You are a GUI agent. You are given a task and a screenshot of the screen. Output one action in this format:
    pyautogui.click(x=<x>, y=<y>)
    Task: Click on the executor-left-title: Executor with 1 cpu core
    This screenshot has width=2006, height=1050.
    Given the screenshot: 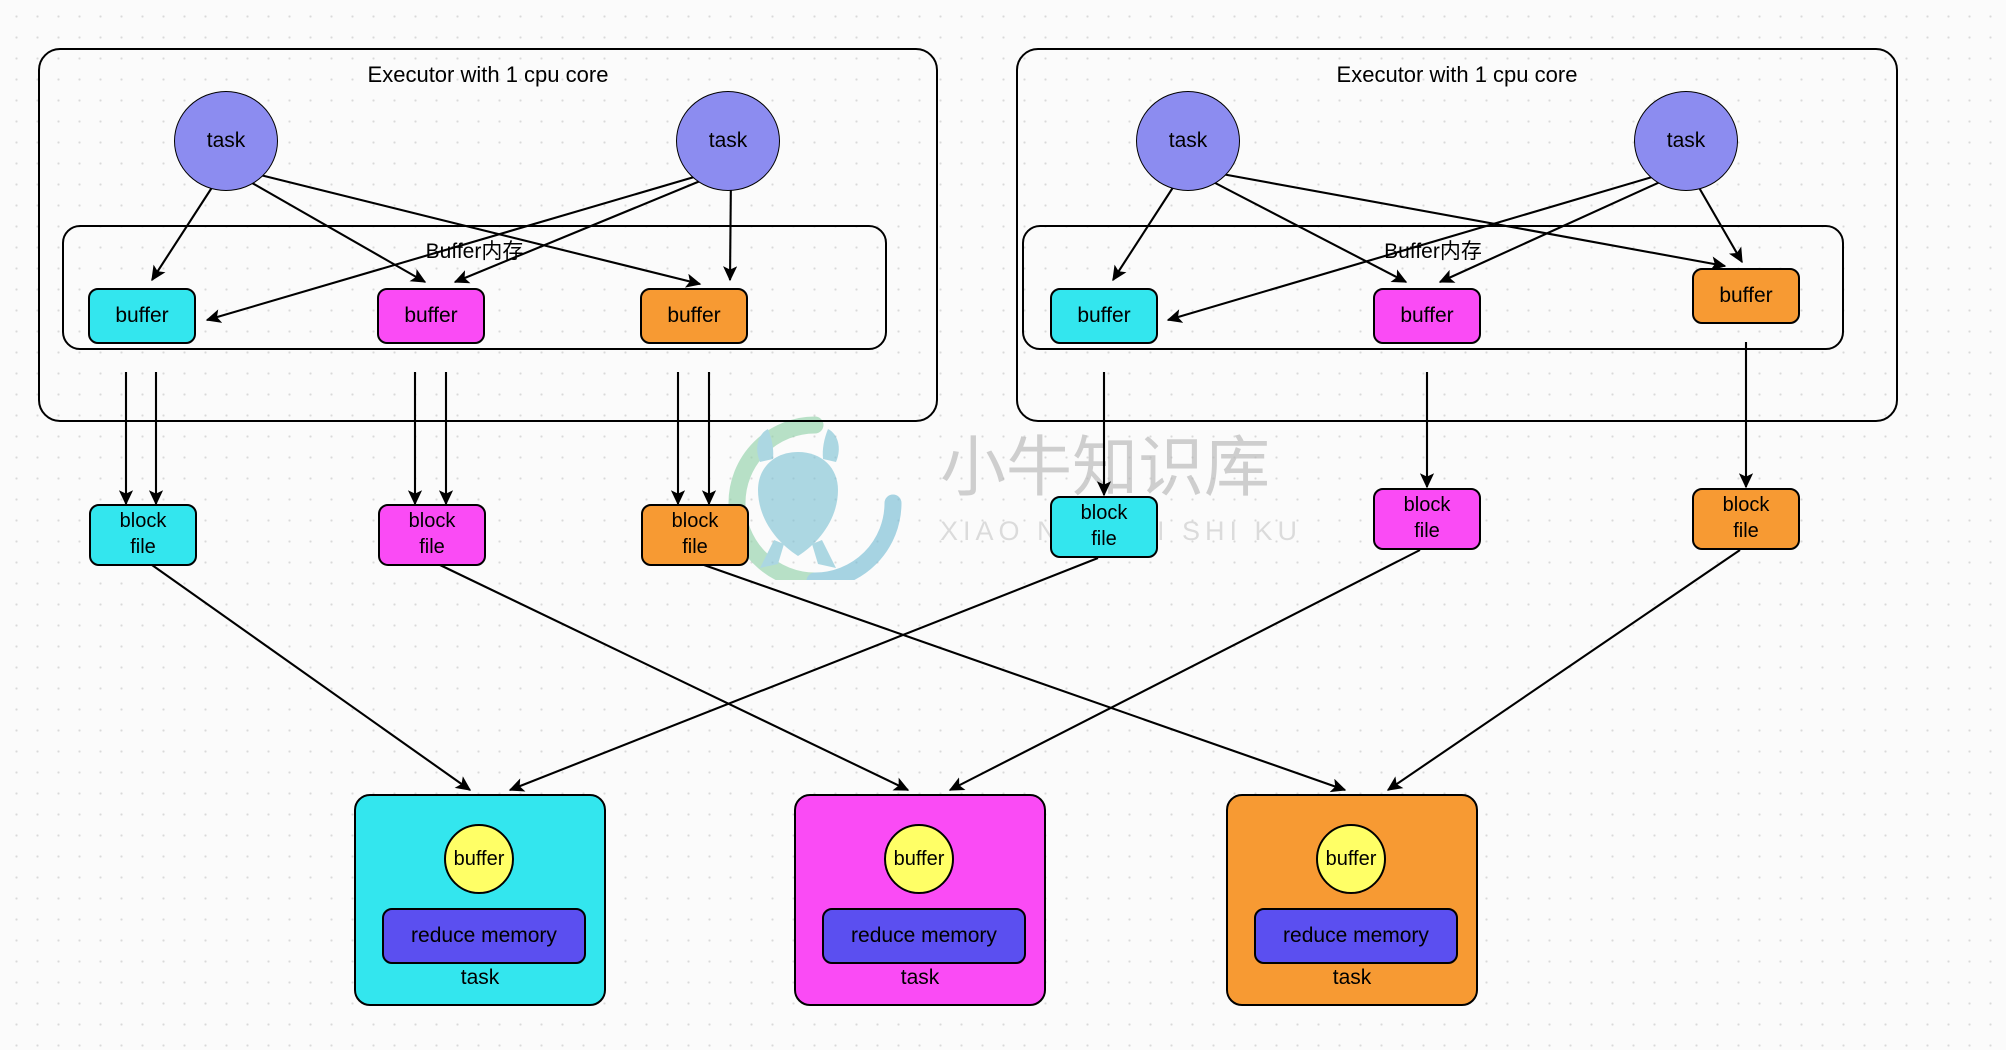 What is the action you would take?
    pyautogui.click(x=488, y=74)
    